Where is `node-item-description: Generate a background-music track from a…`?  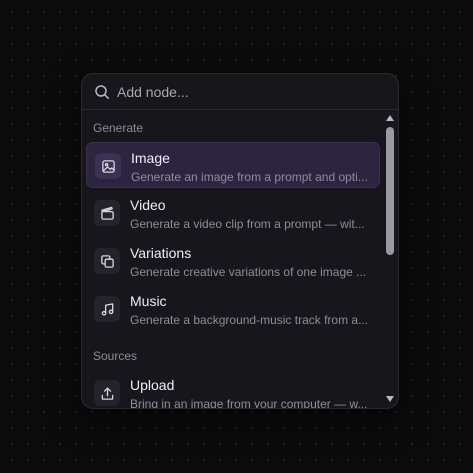 node-item-description: Generate a background-music track from a… is located at coordinates (249, 320).